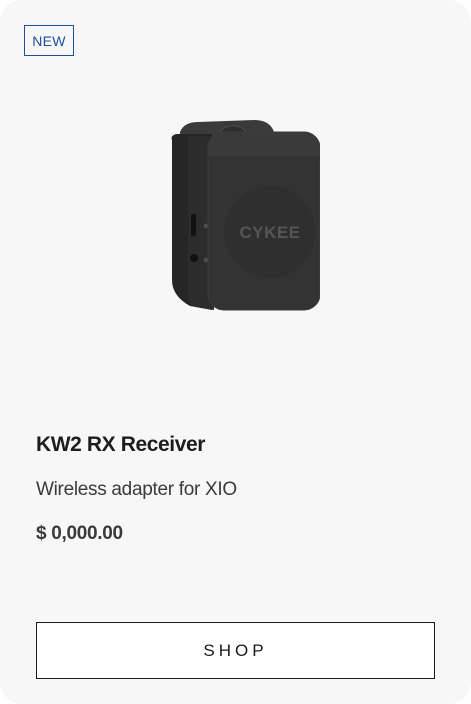 The image size is (471, 704). Describe the element at coordinates (136, 489) in the screenshot. I see `product-subtitle: Wireless adapter for XIO` at that location.